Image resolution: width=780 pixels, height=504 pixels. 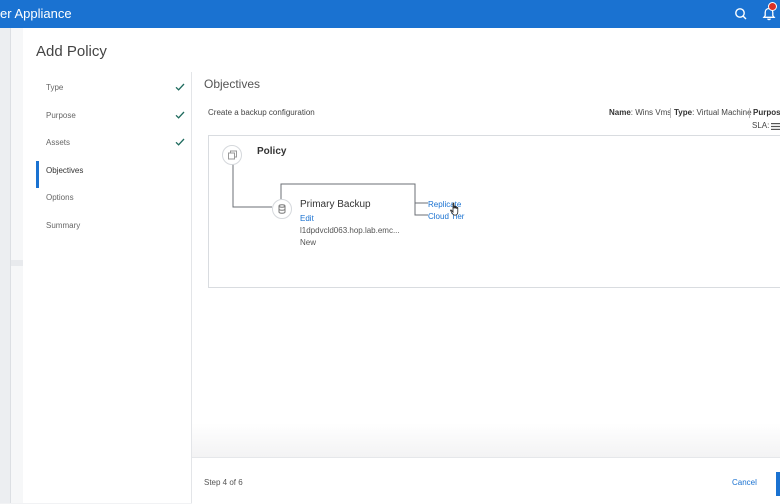 I want to click on footer-shadow, so click(x=486, y=440).